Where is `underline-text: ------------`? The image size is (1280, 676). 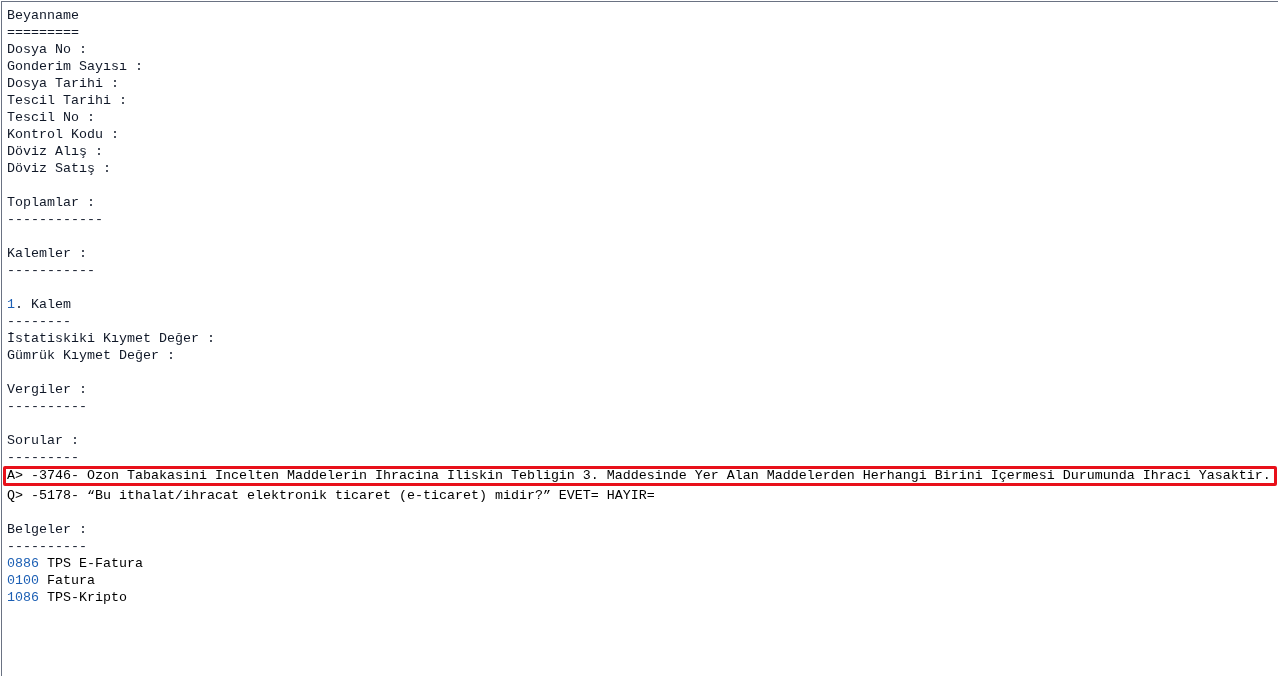
underline-text: ------------ is located at coordinates (55, 219).